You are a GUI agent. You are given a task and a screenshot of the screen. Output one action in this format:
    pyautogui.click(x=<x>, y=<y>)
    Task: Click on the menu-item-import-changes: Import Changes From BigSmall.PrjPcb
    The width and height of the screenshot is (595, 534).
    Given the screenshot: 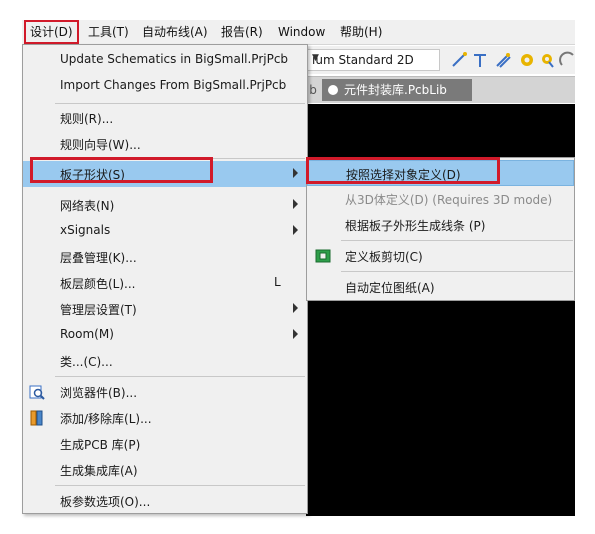 What is the action you would take?
    pyautogui.click(x=165, y=86)
    